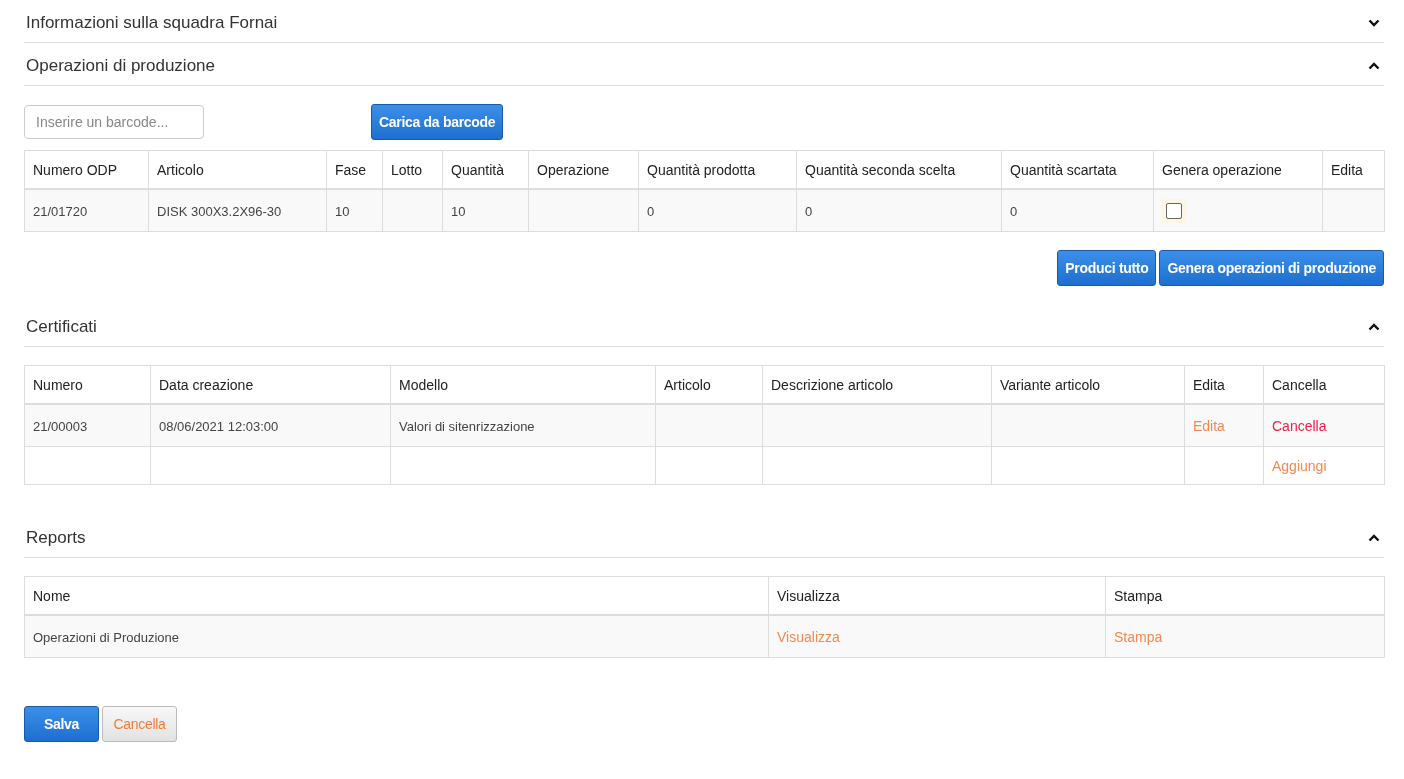 Image resolution: width=1404 pixels, height=779 pixels. I want to click on table-link: Edita, so click(1209, 425).